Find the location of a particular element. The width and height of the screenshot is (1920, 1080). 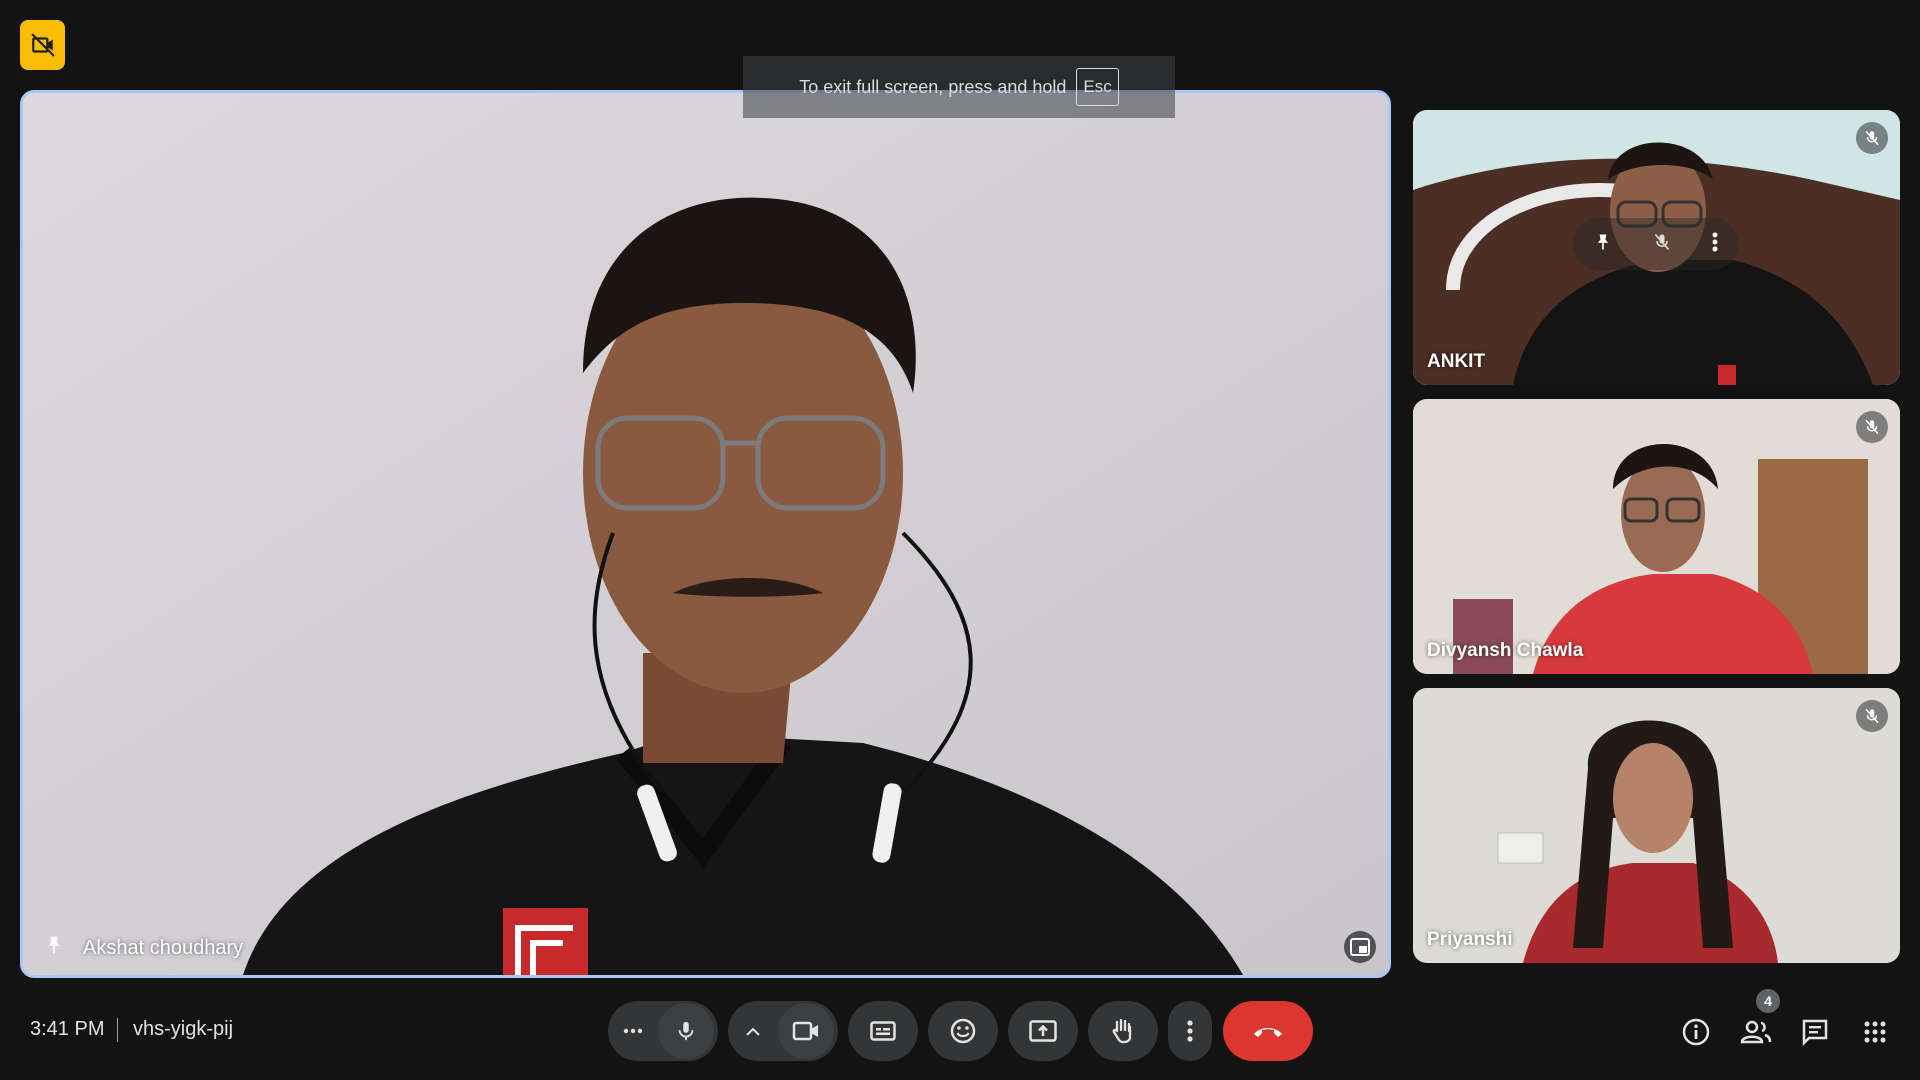

camera-button is located at coordinates (806, 1031).